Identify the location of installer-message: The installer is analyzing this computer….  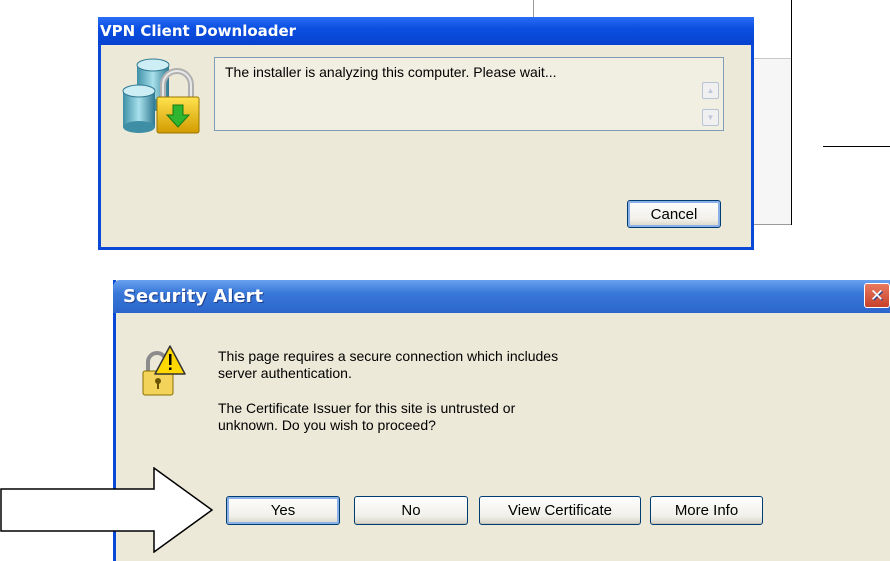
(391, 72).